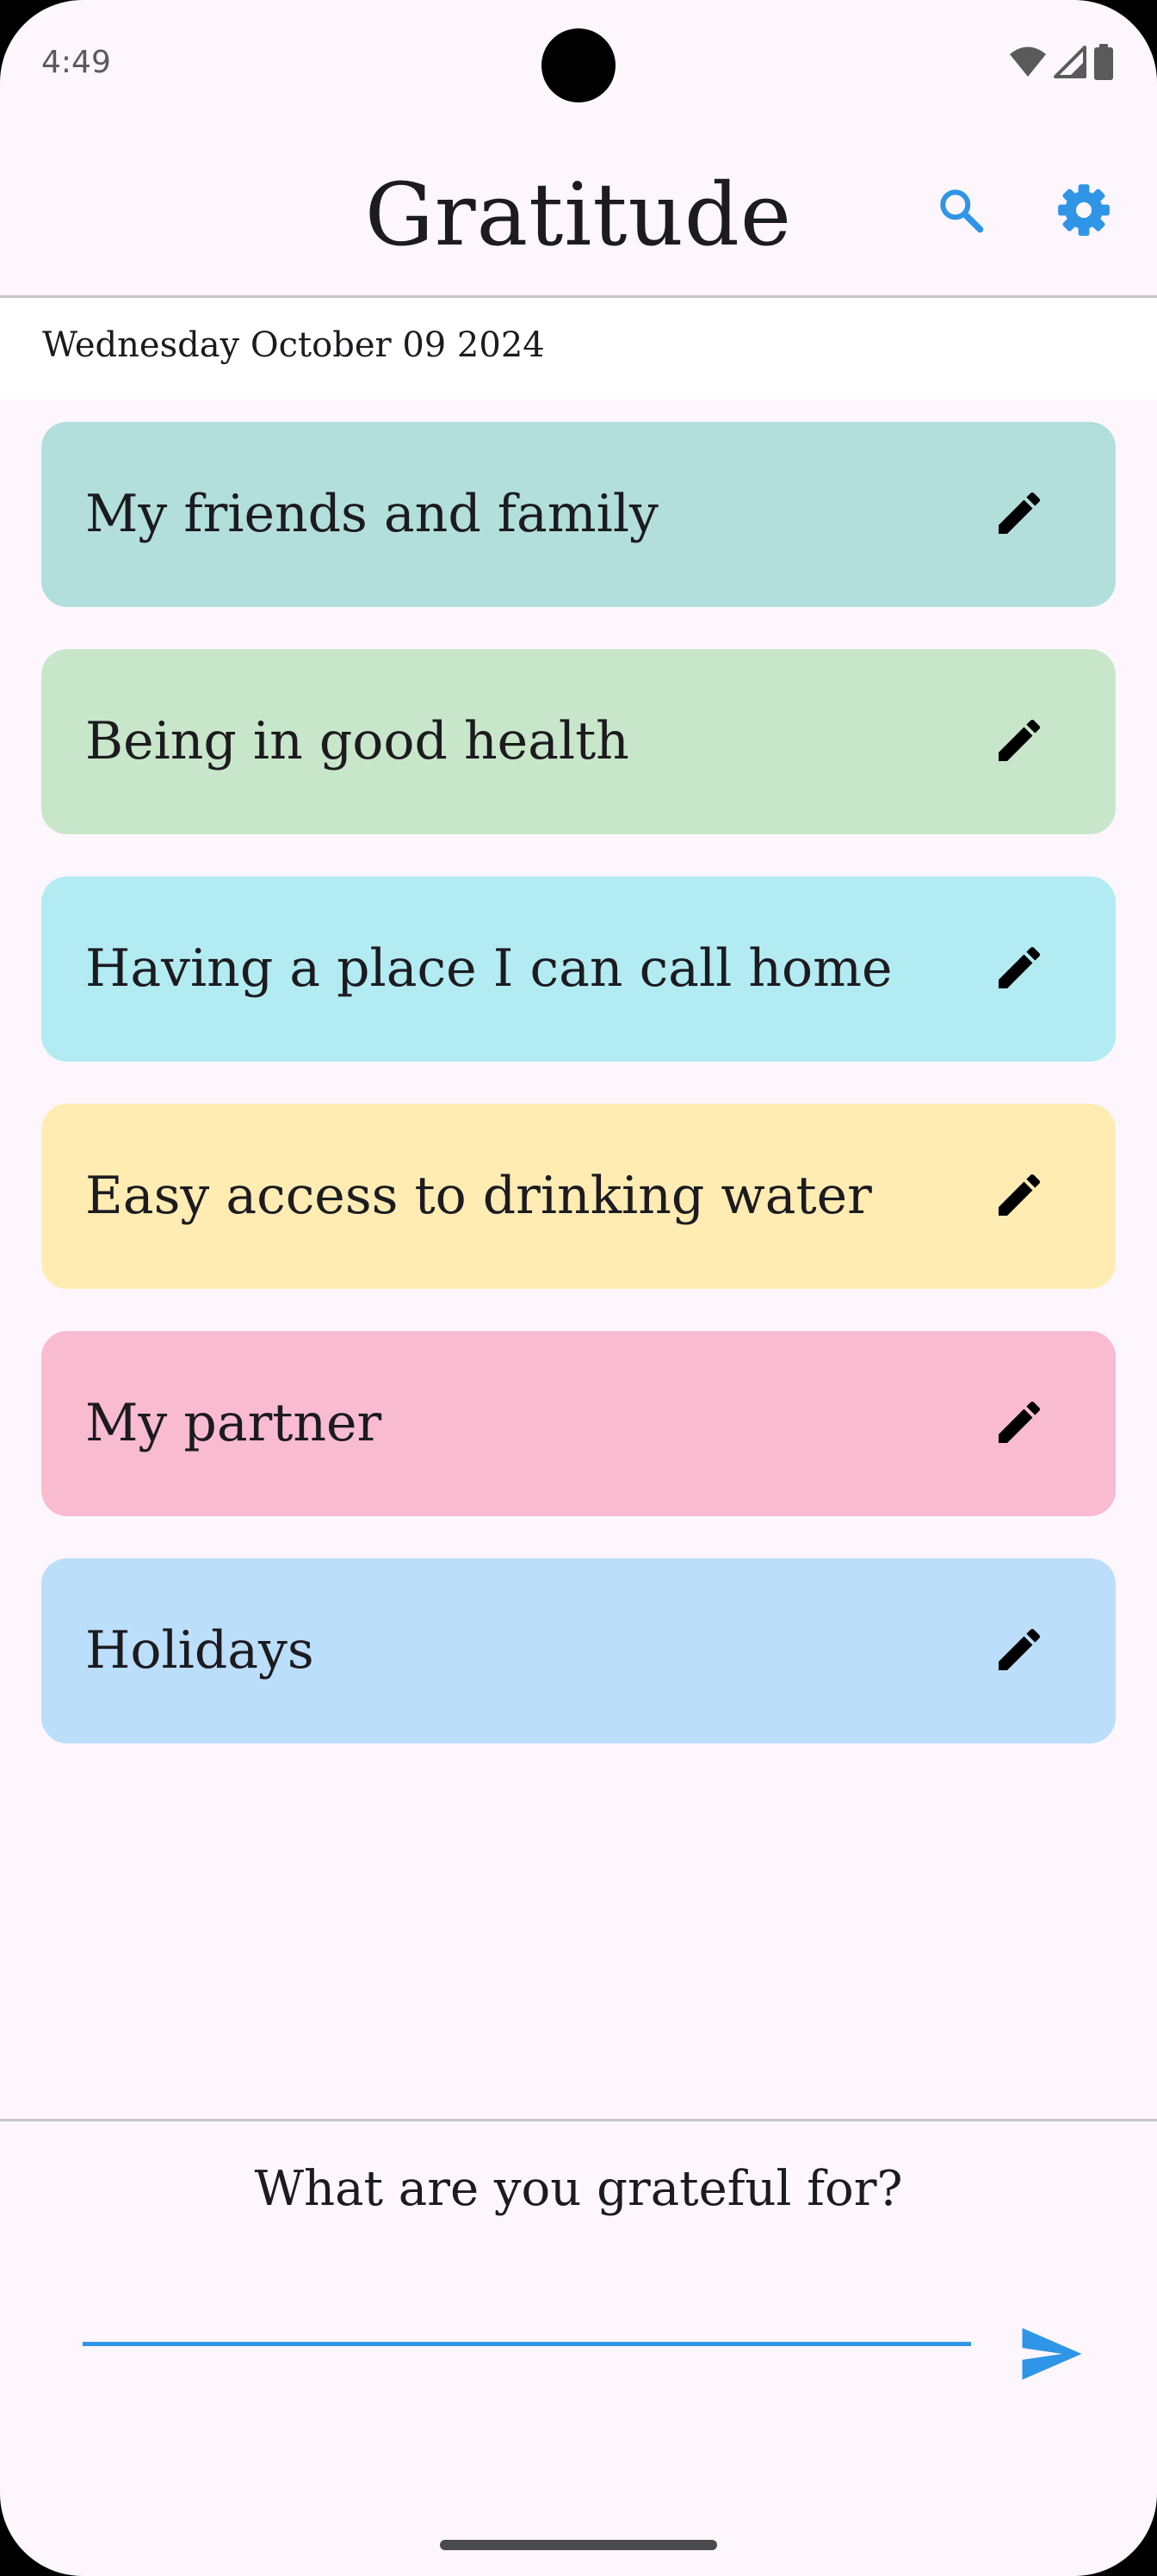 This screenshot has height=2576, width=1157. Describe the element at coordinates (579, 2189) in the screenshot. I see `composer-prompt: What are you grateful for?` at that location.